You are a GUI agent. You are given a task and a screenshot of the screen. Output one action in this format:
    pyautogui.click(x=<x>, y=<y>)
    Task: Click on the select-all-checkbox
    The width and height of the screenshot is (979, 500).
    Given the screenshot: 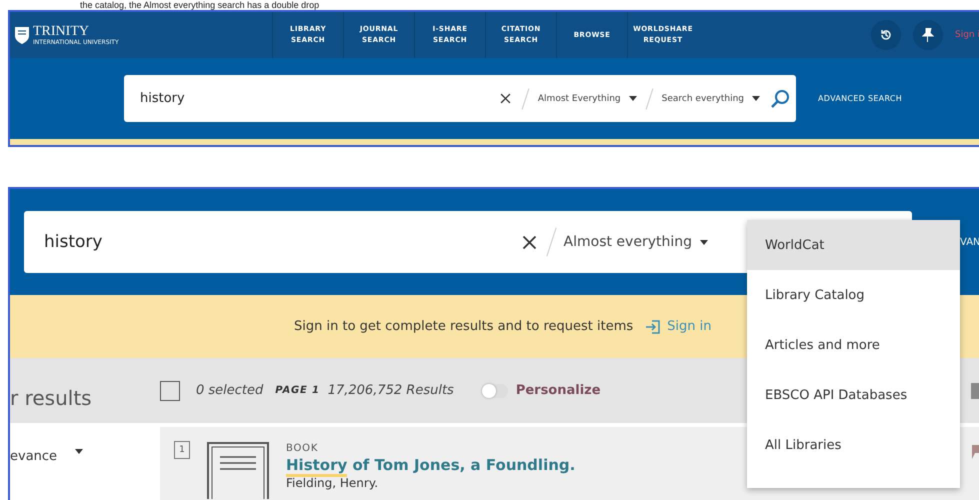 What is the action you would take?
    pyautogui.click(x=170, y=390)
    